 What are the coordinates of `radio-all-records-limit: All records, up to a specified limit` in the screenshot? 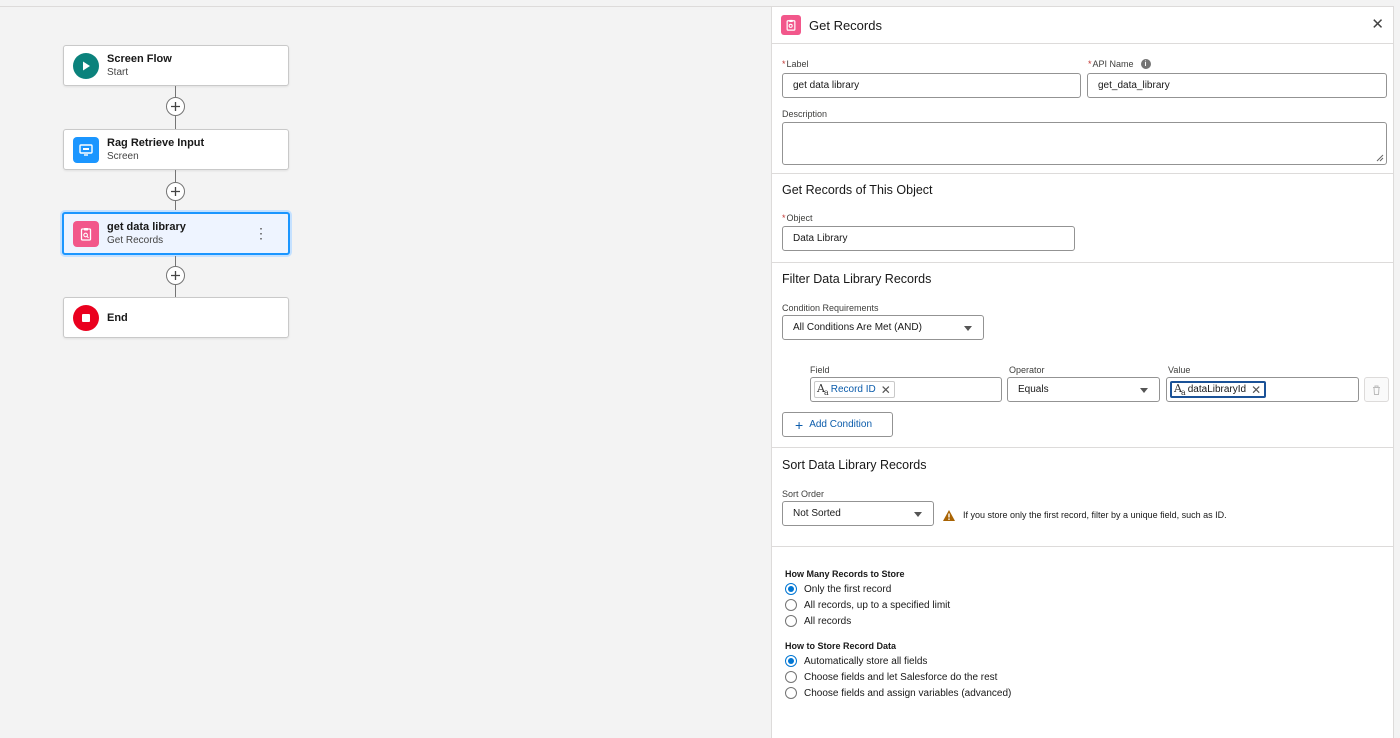 It's located at (867, 605).